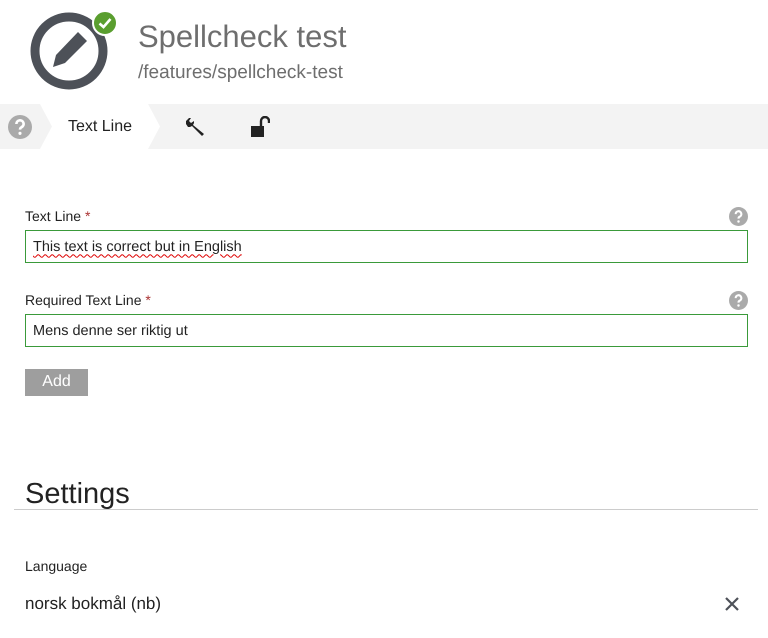  I want to click on content-path: /features/spellcheck-test, so click(241, 73).